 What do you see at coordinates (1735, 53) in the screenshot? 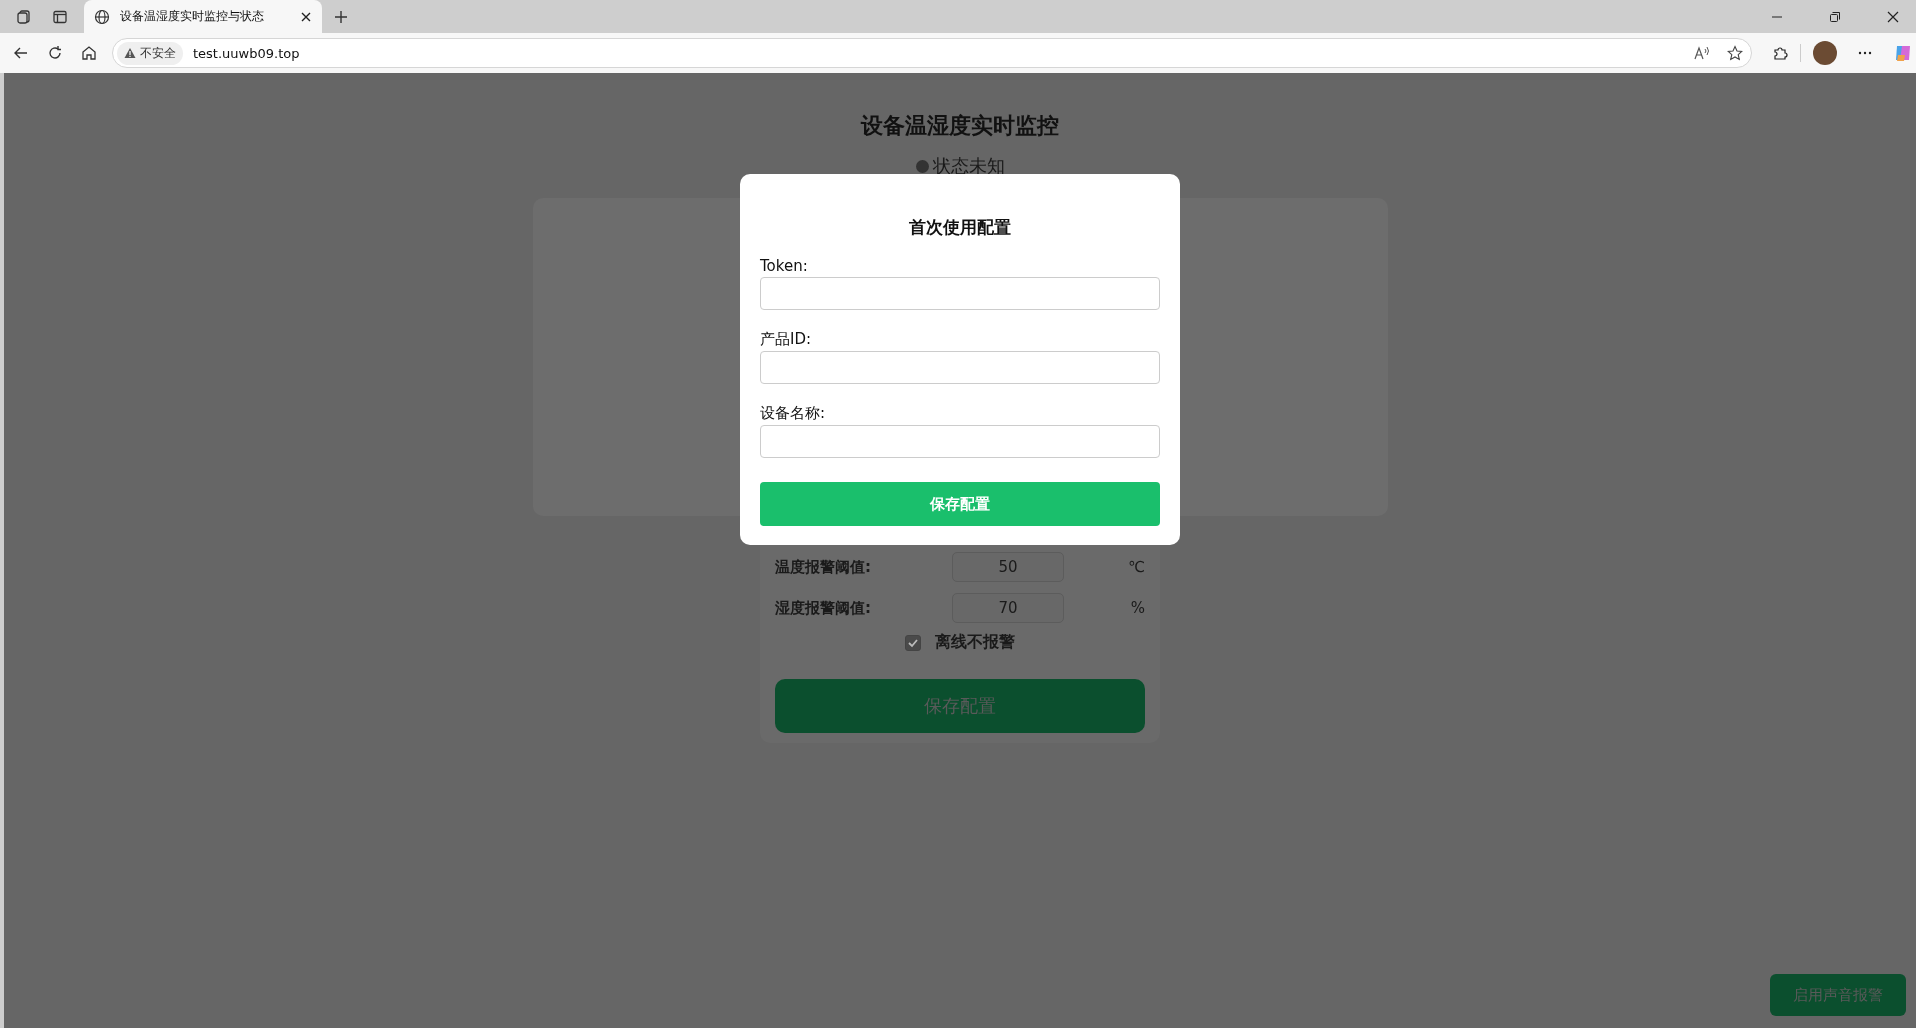
I see `star-icon` at bounding box center [1735, 53].